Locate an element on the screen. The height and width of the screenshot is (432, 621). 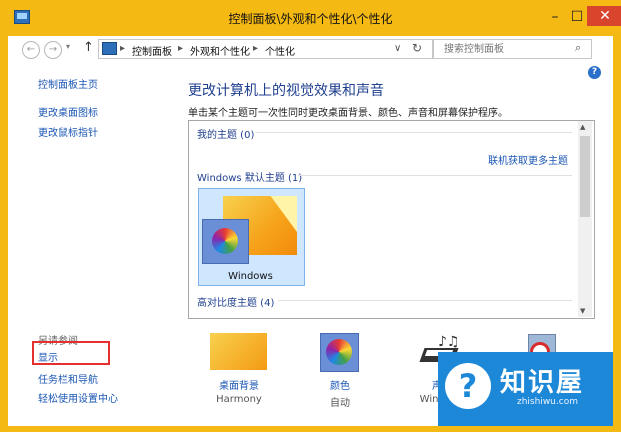
search-icon: ⌕ is located at coordinates (578, 48).